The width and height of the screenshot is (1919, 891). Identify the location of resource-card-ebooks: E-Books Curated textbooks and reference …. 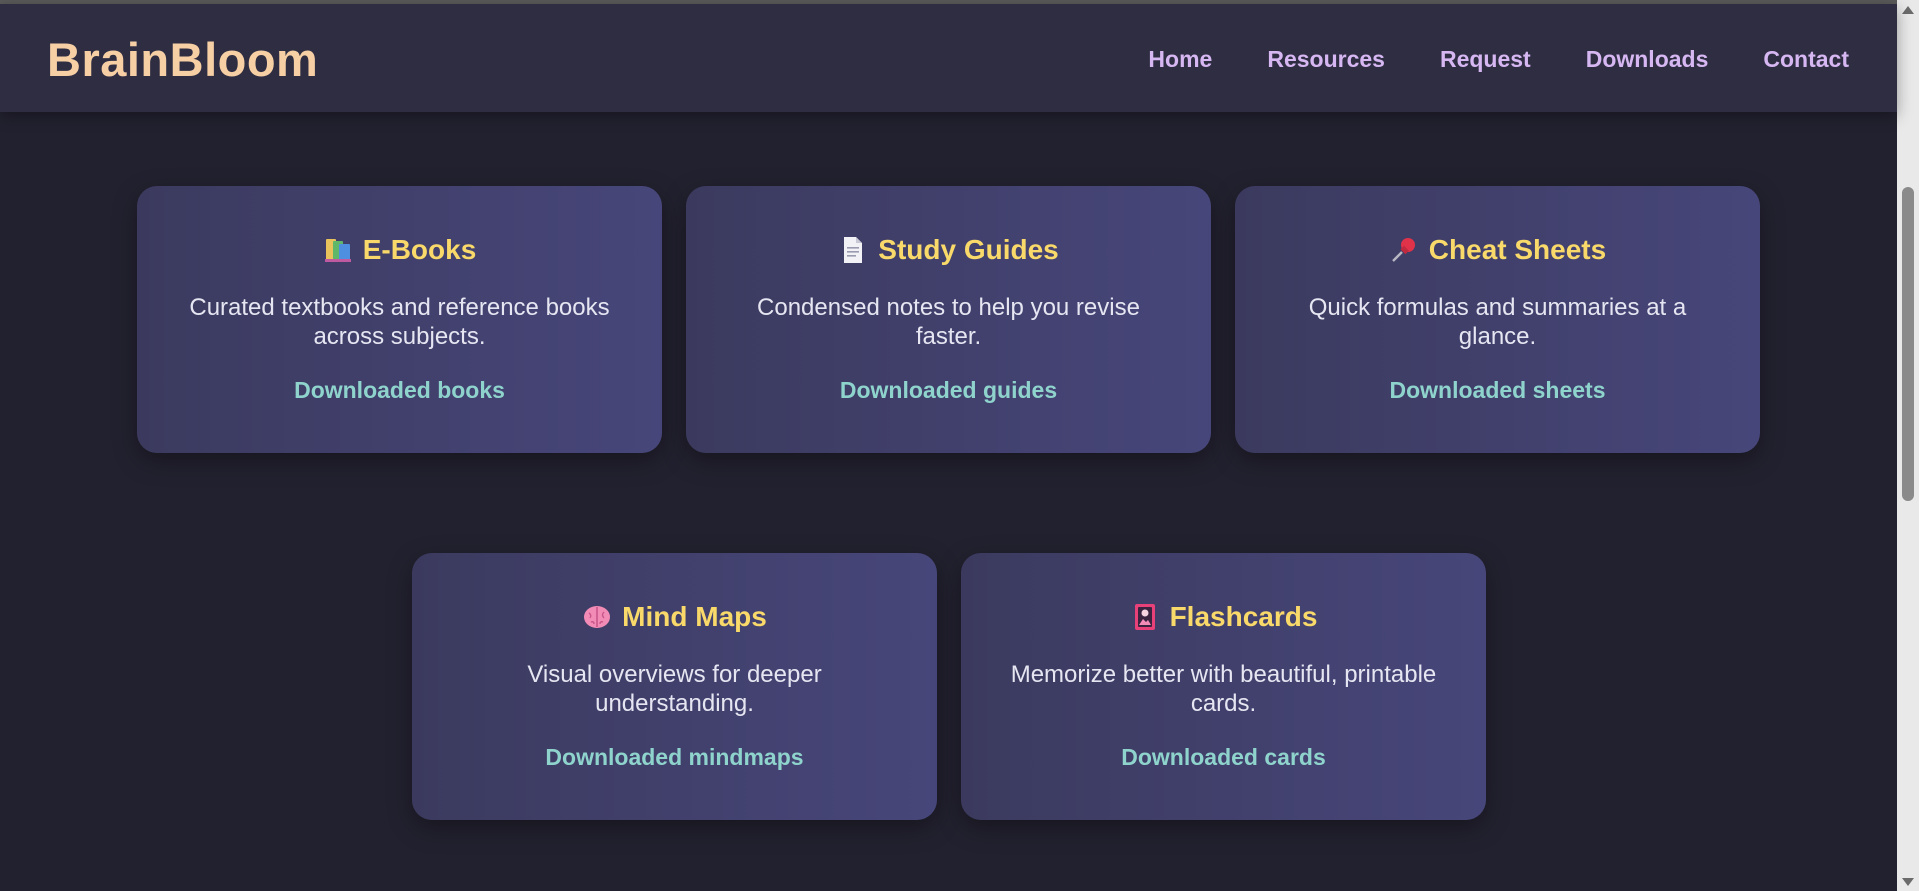
(399, 319).